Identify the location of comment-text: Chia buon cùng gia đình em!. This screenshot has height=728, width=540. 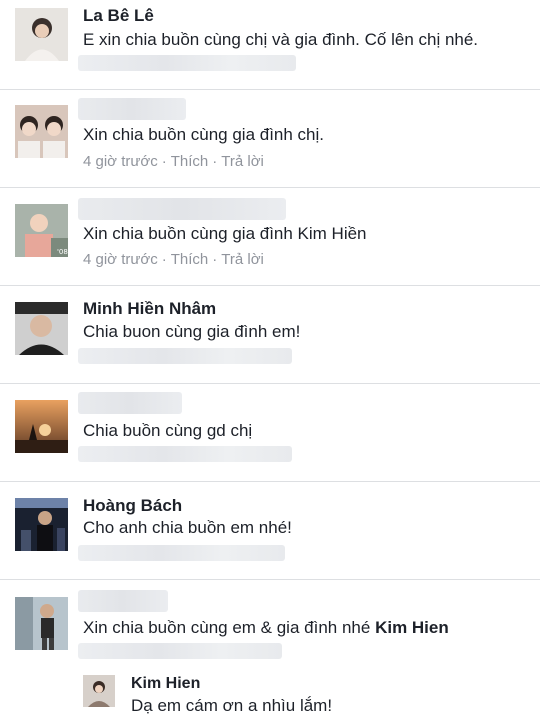
(192, 331).